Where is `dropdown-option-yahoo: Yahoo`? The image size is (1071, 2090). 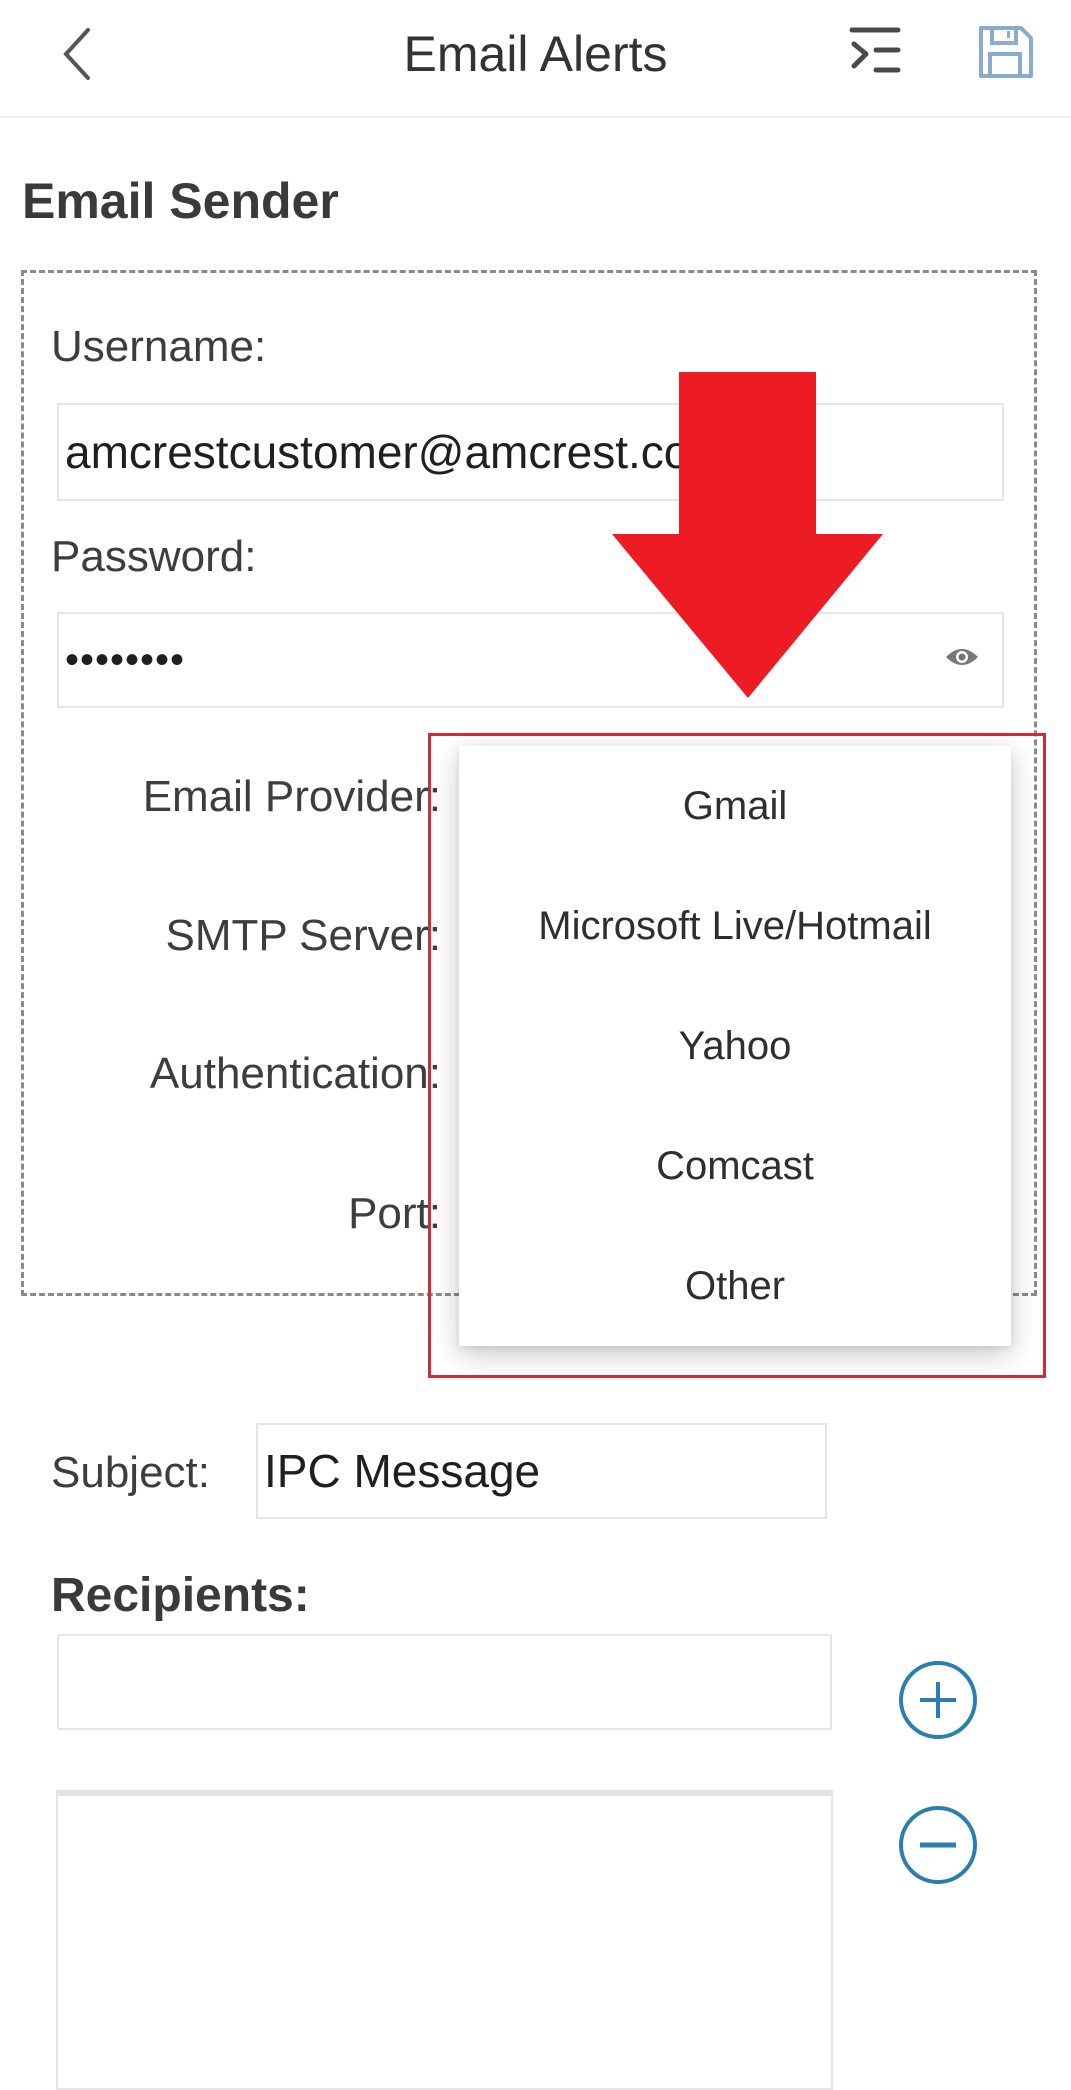
dropdown-option-yahoo: Yahoo is located at coordinates (735, 1046).